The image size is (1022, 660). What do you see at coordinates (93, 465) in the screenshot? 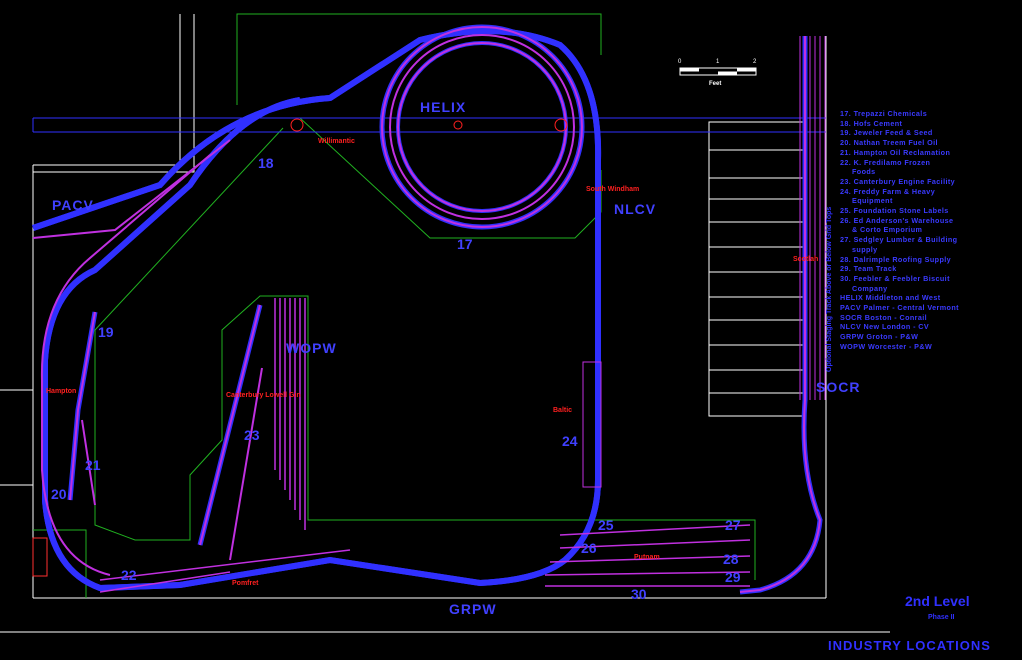
I see `spot-21: 21` at bounding box center [93, 465].